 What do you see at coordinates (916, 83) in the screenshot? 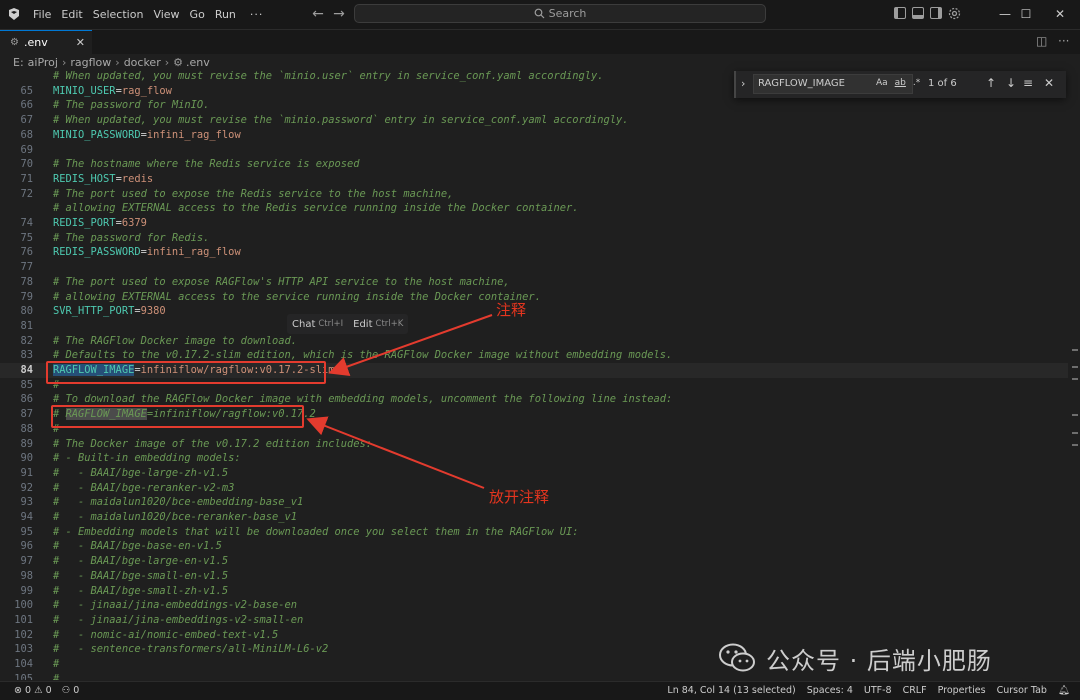
I see `use-regex-toggle: .*` at bounding box center [916, 83].